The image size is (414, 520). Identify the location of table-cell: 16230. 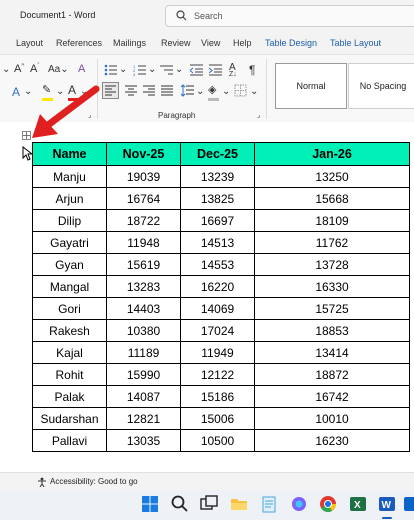
(332, 440).